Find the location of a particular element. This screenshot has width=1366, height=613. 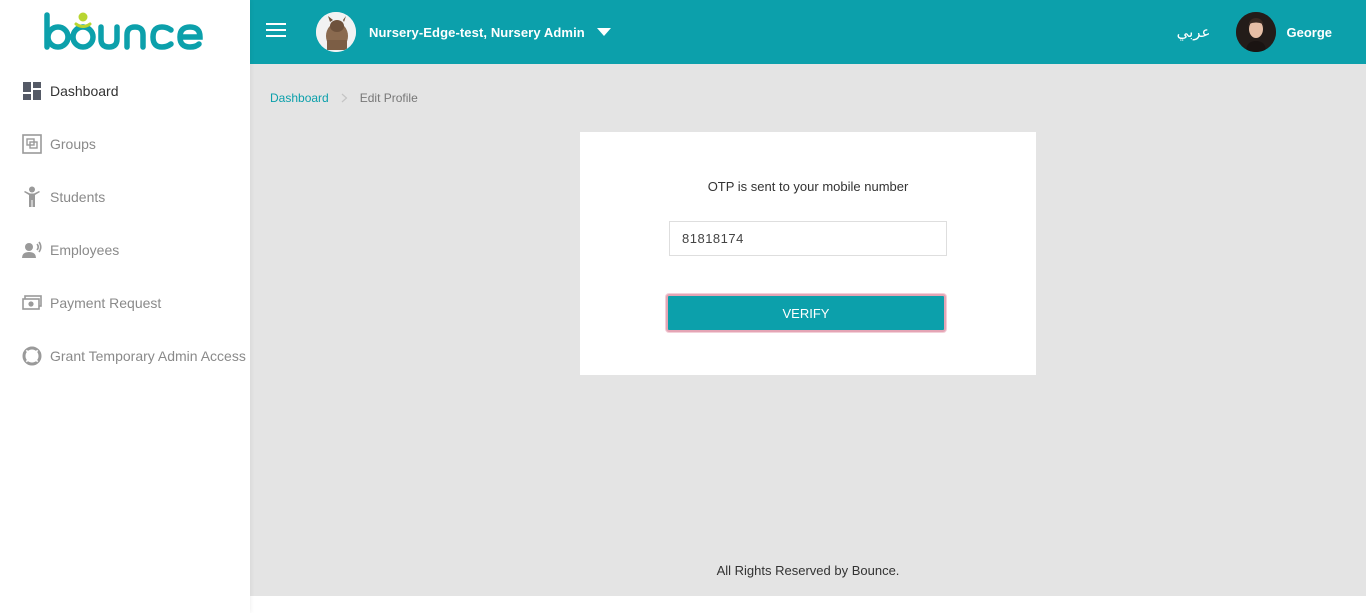

sidebar-item-label: Students is located at coordinates (78, 196).